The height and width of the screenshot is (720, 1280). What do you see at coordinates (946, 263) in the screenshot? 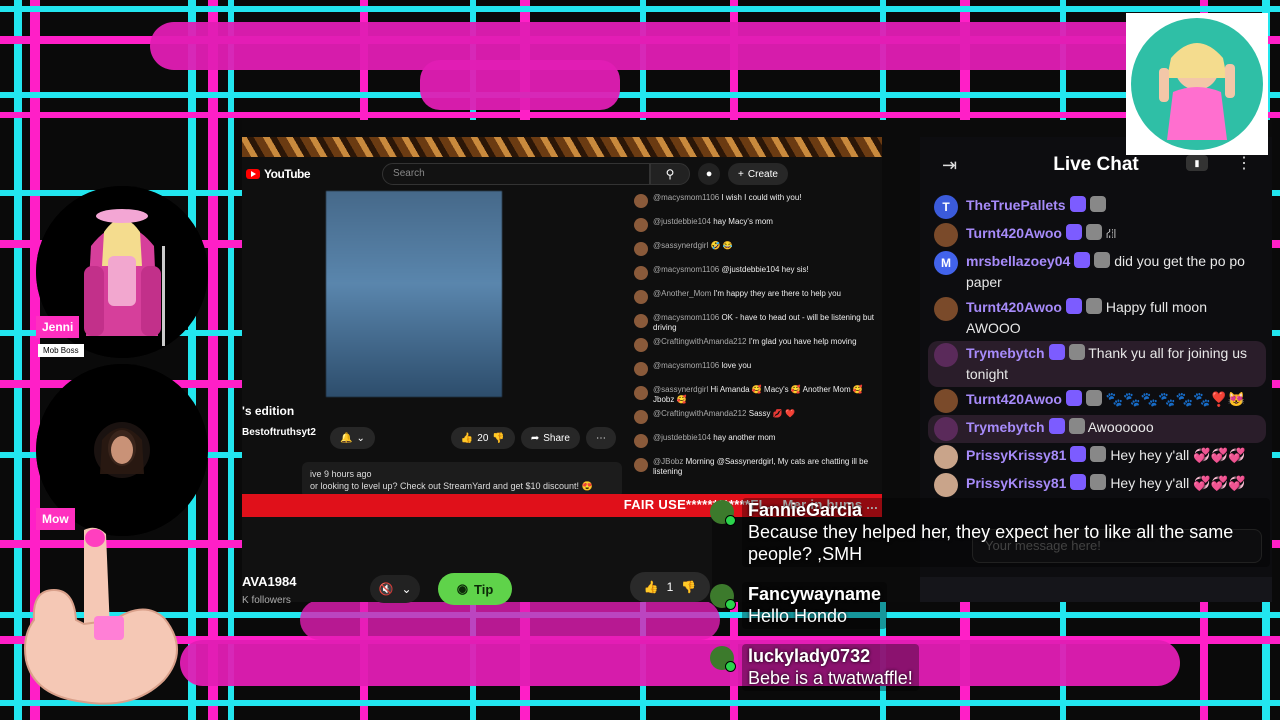
I see `avatar: M` at bounding box center [946, 263].